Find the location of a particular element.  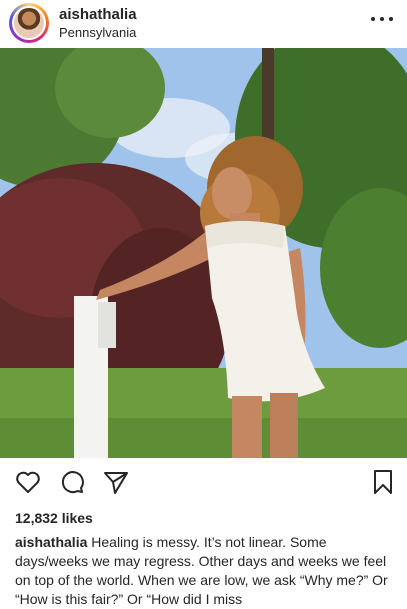

username: aishathalia is located at coordinates (98, 14).